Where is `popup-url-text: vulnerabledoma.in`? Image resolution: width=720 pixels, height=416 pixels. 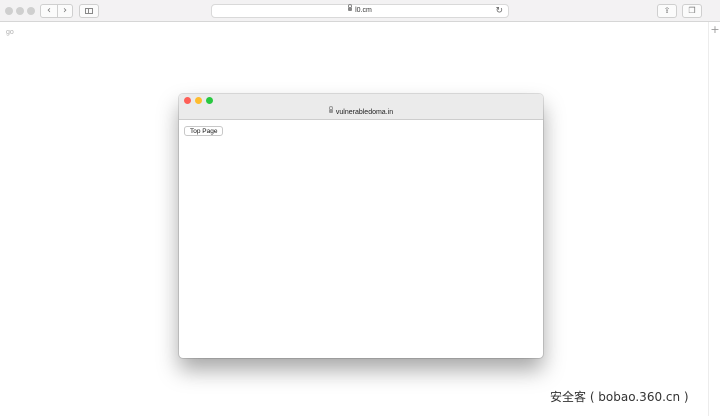 popup-url-text: vulnerabledoma.in is located at coordinates (364, 112).